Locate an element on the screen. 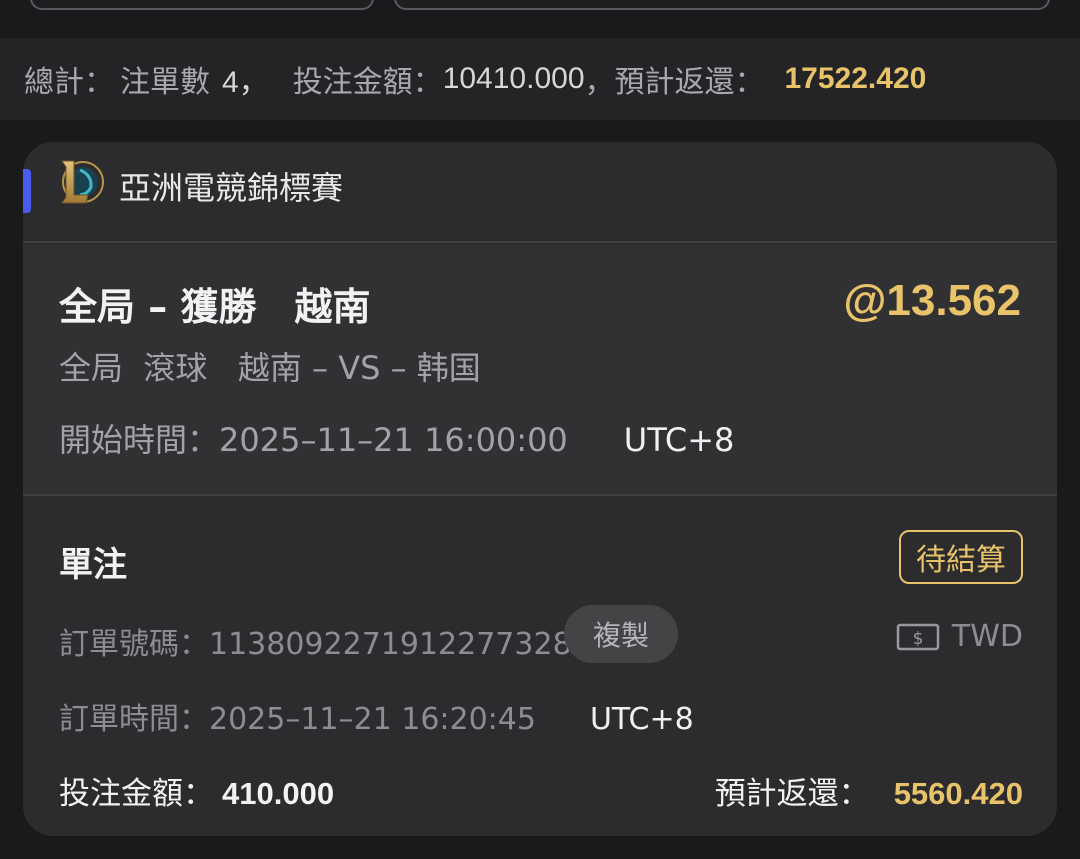 Image resolution: width=1080 pixels, height=859 pixels. stake-row: 投注金額： 410.000 is located at coordinates (196, 790).